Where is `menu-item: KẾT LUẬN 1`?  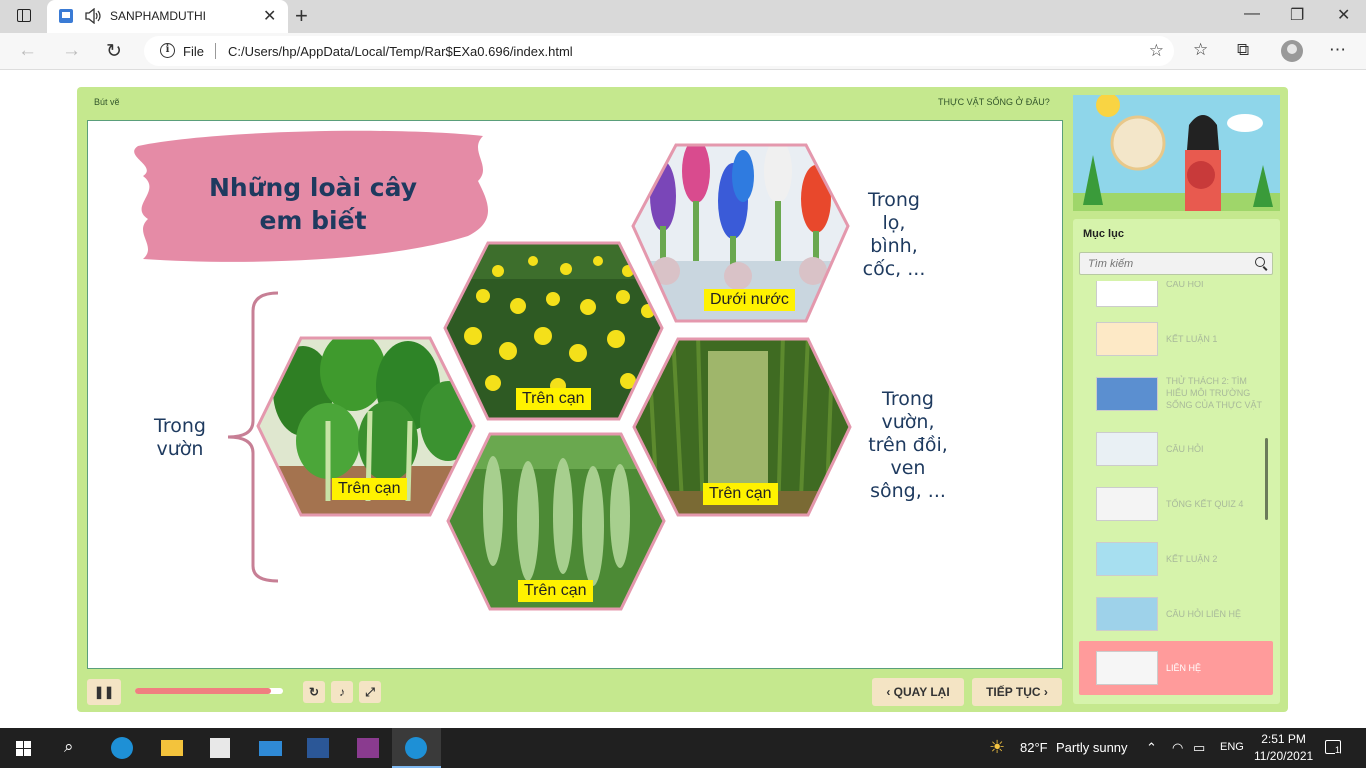
menu-item: KẾT LUẬN 1 is located at coordinates (1176, 343).